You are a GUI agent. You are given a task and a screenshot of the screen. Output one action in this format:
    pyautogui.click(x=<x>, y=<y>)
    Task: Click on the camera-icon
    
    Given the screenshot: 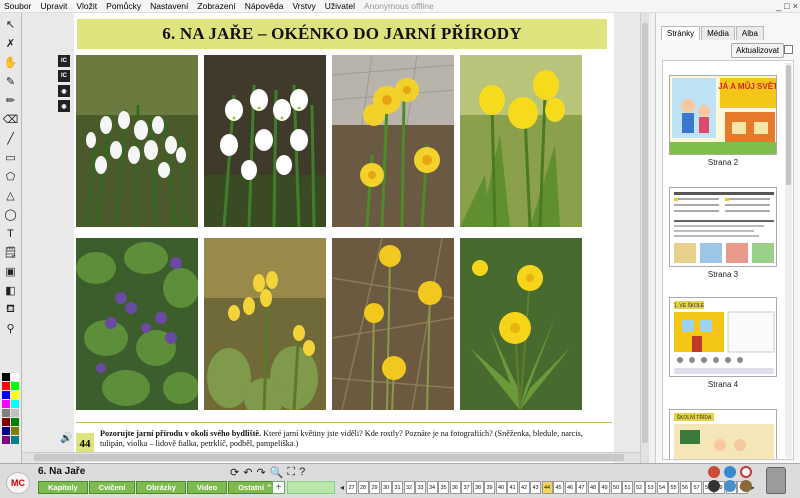 What is the action you would take?
    pyautogui.click(x=714, y=486)
    